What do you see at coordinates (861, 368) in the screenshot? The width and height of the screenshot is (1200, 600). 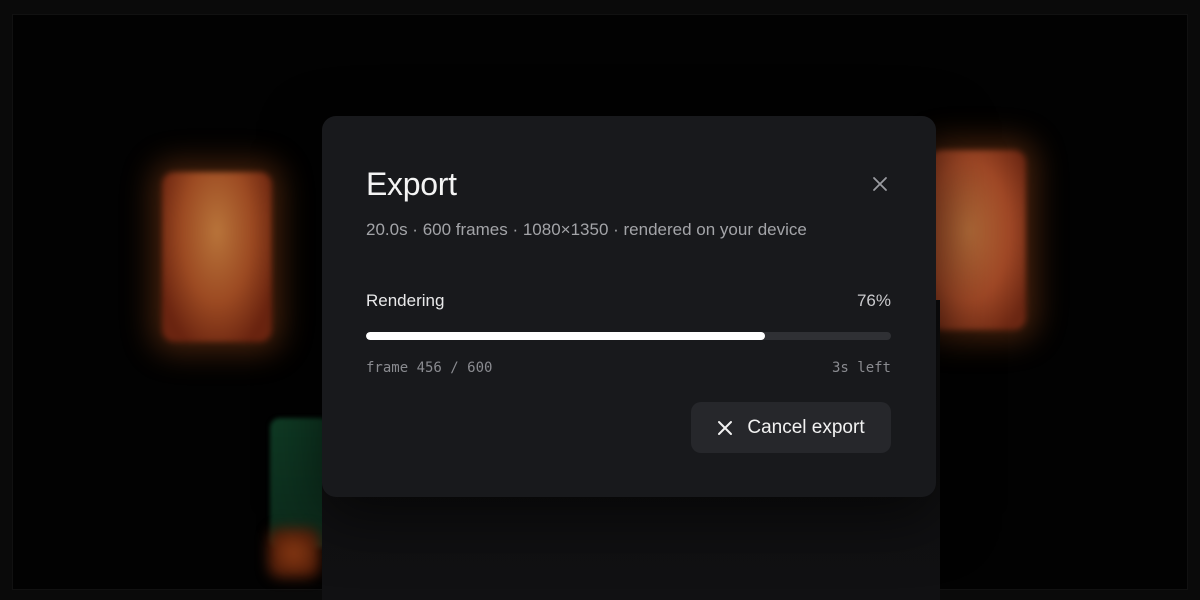 I see `time-remaining: 3s left` at bounding box center [861, 368].